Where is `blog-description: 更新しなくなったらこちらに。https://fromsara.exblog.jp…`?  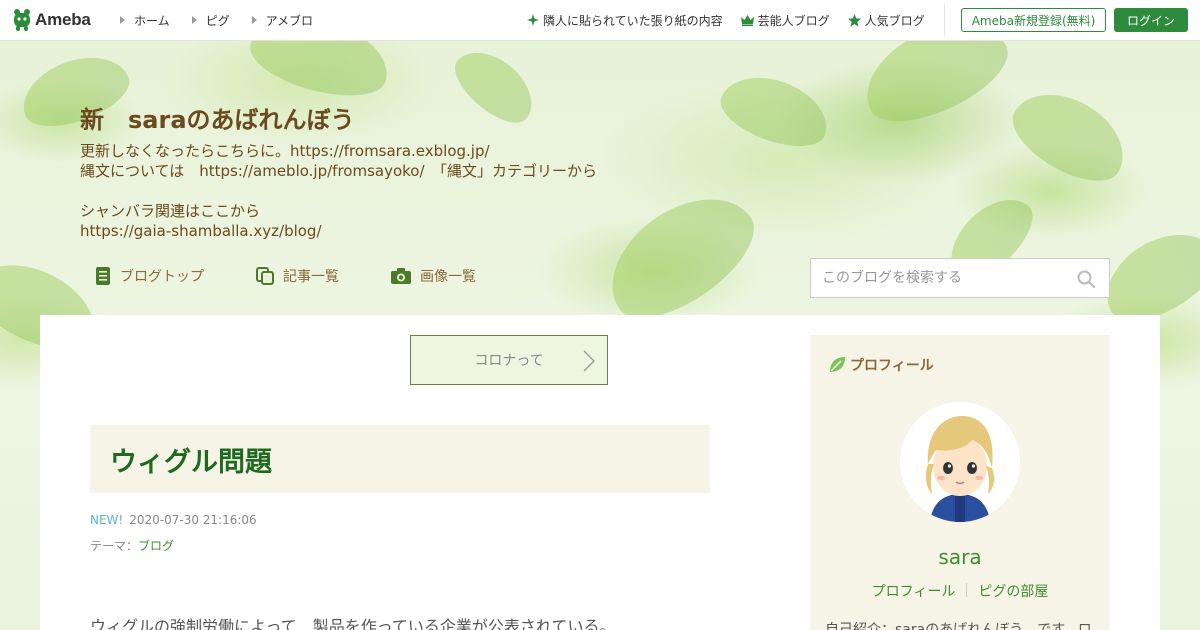 blog-description: 更新しなくなったらこちらに。https://fromsara.exblog.jp… is located at coordinates (339, 191).